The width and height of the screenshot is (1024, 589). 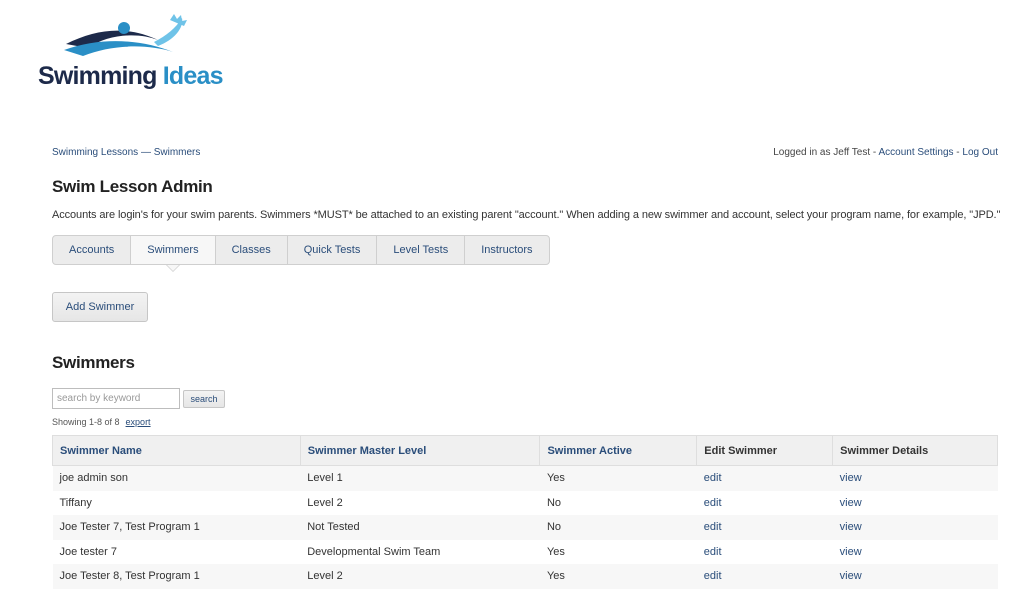 I want to click on swimming-ideas-logo: Swimming Ideas, so click(x=130, y=50).